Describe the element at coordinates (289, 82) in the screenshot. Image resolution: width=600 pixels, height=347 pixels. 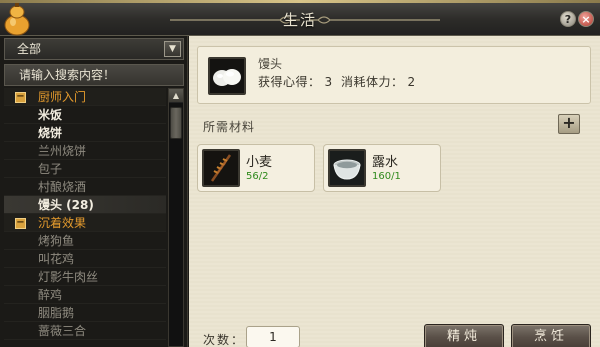
I see `gain-label: 获得心得：` at that location.